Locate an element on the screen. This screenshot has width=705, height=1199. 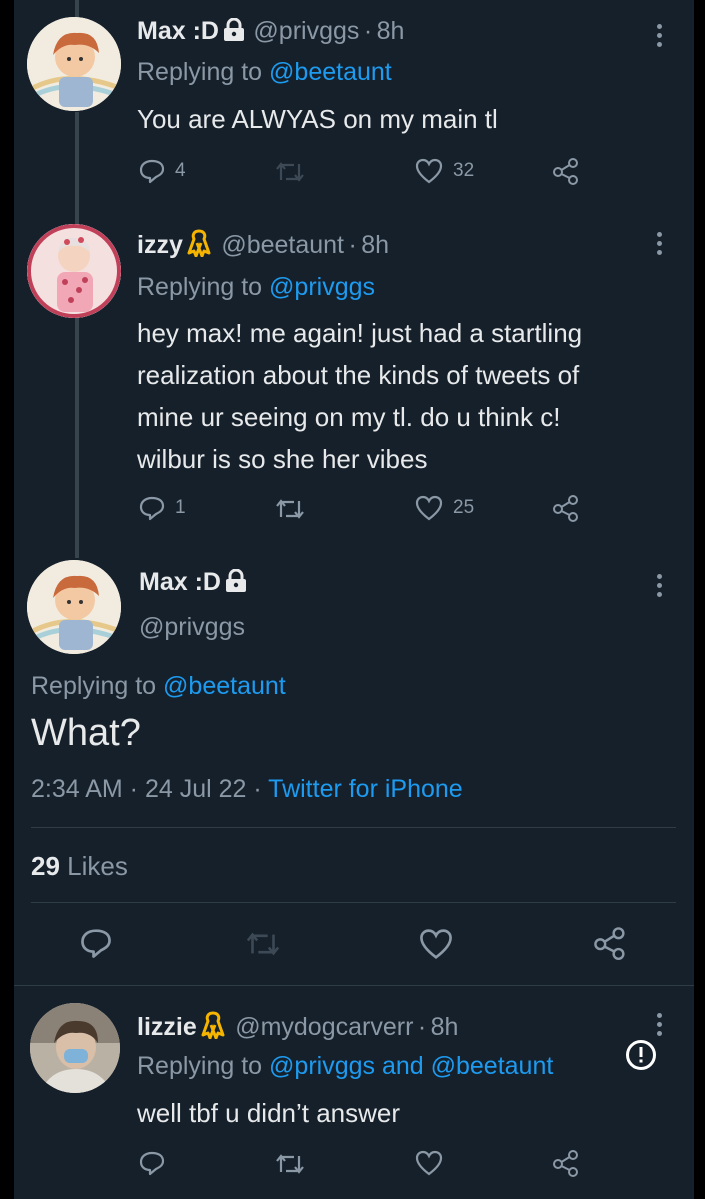
tweet-text-line: realization about the kinds of tweets of is located at coordinates (358, 375).